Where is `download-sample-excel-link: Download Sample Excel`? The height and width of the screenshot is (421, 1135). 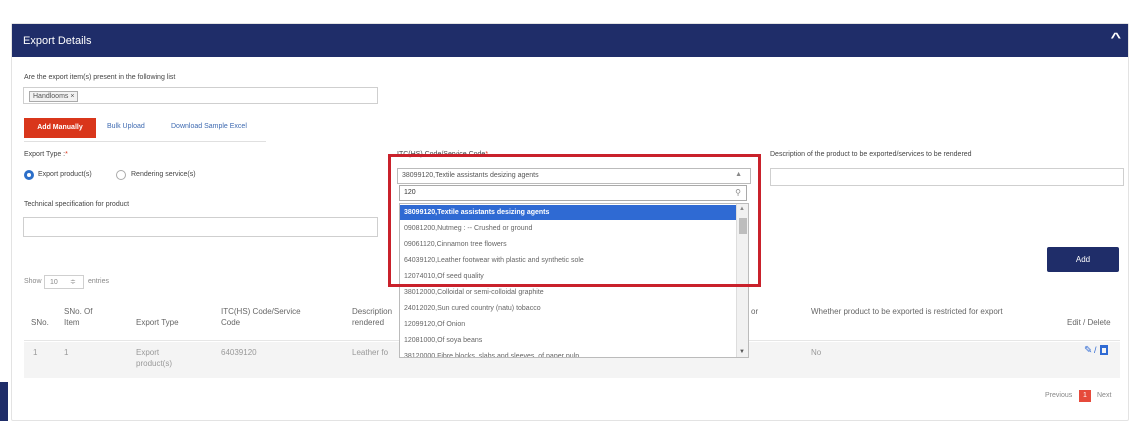 download-sample-excel-link: Download Sample Excel is located at coordinates (209, 126).